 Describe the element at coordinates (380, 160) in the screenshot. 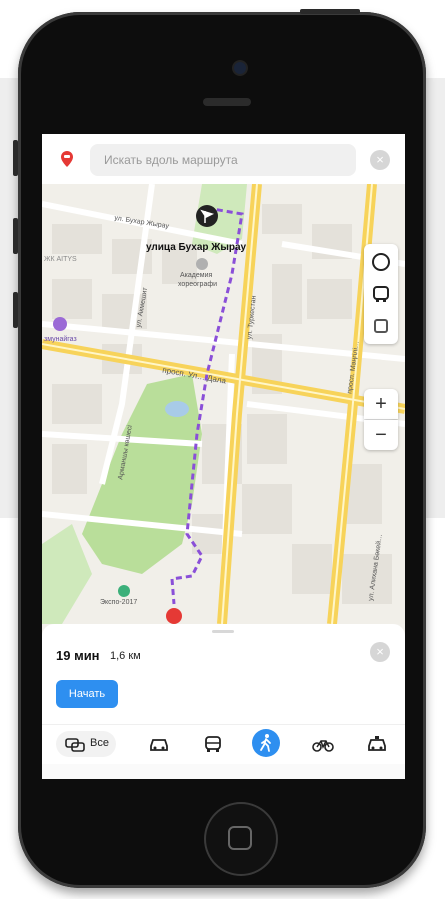

I see `search-close-icon: ×` at that location.